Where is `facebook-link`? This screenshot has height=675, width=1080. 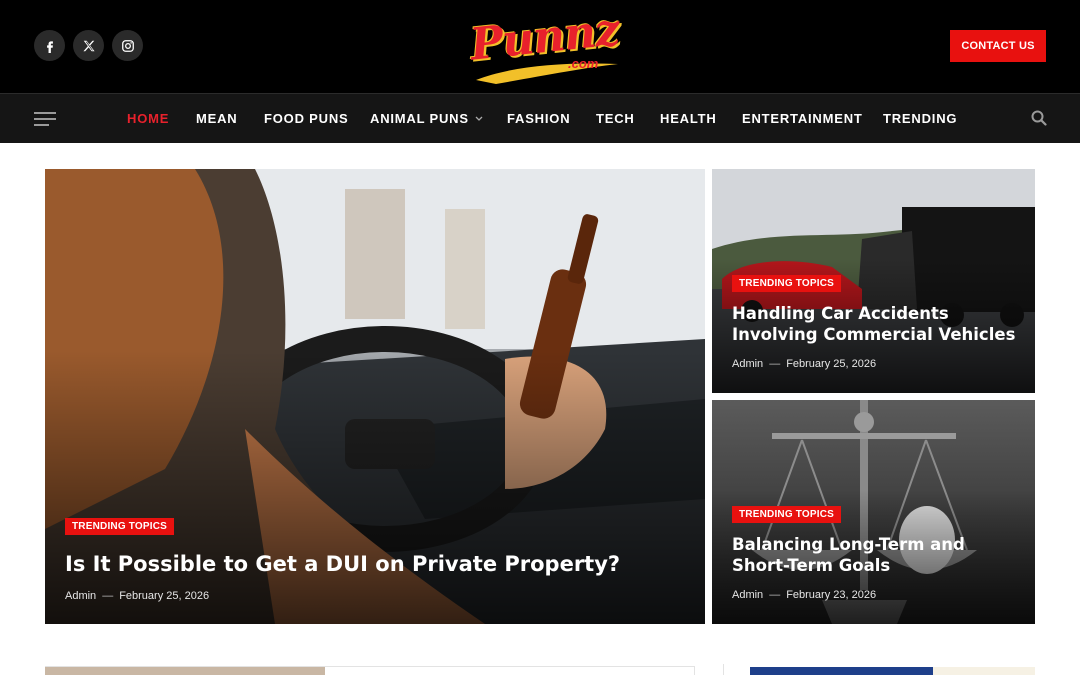 facebook-link is located at coordinates (49, 45).